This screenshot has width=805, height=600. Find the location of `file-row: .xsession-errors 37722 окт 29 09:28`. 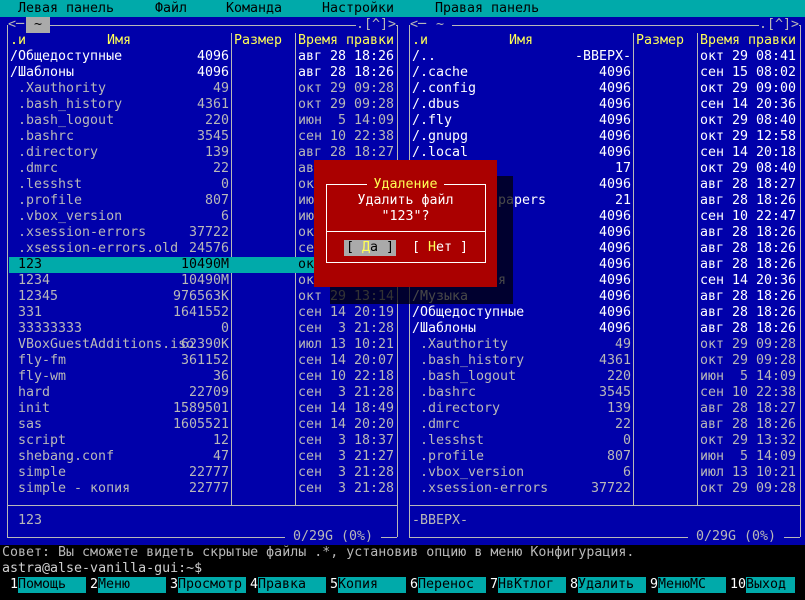

file-row: .xsession-errors 37722 окт 29 09:28 is located at coordinates (605, 489).